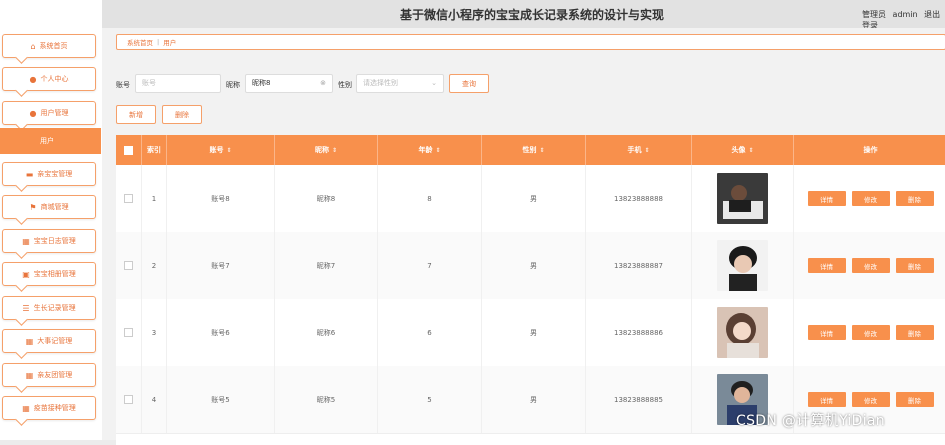 The height and width of the screenshot is (445, 945). What do you see at coordinates (326, 265) in the screenshot?
I see `cell-nickname: 昵称7` at bounding box center [326, 265].